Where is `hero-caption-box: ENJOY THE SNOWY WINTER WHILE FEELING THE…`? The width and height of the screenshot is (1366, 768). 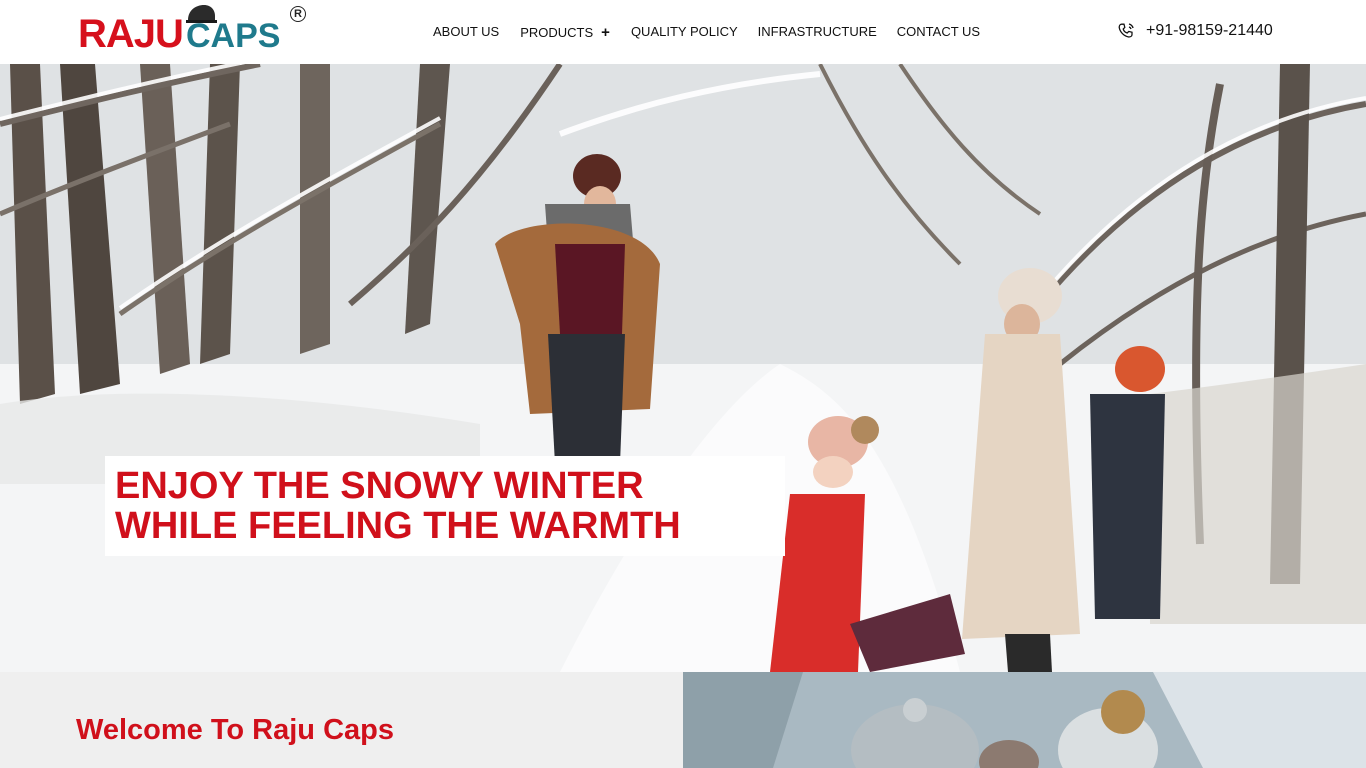 hero-caption-box: ENJOY THE SNOWY WINTER WHILE FEELING THE… is located at coordinates (445, 506).